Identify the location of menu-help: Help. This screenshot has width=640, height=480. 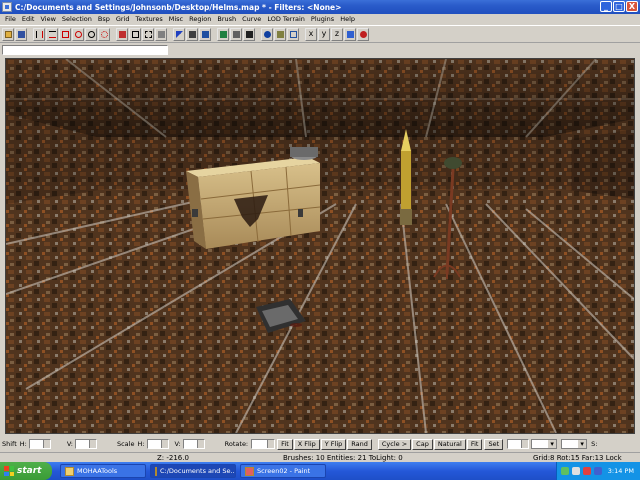
(347, 19).